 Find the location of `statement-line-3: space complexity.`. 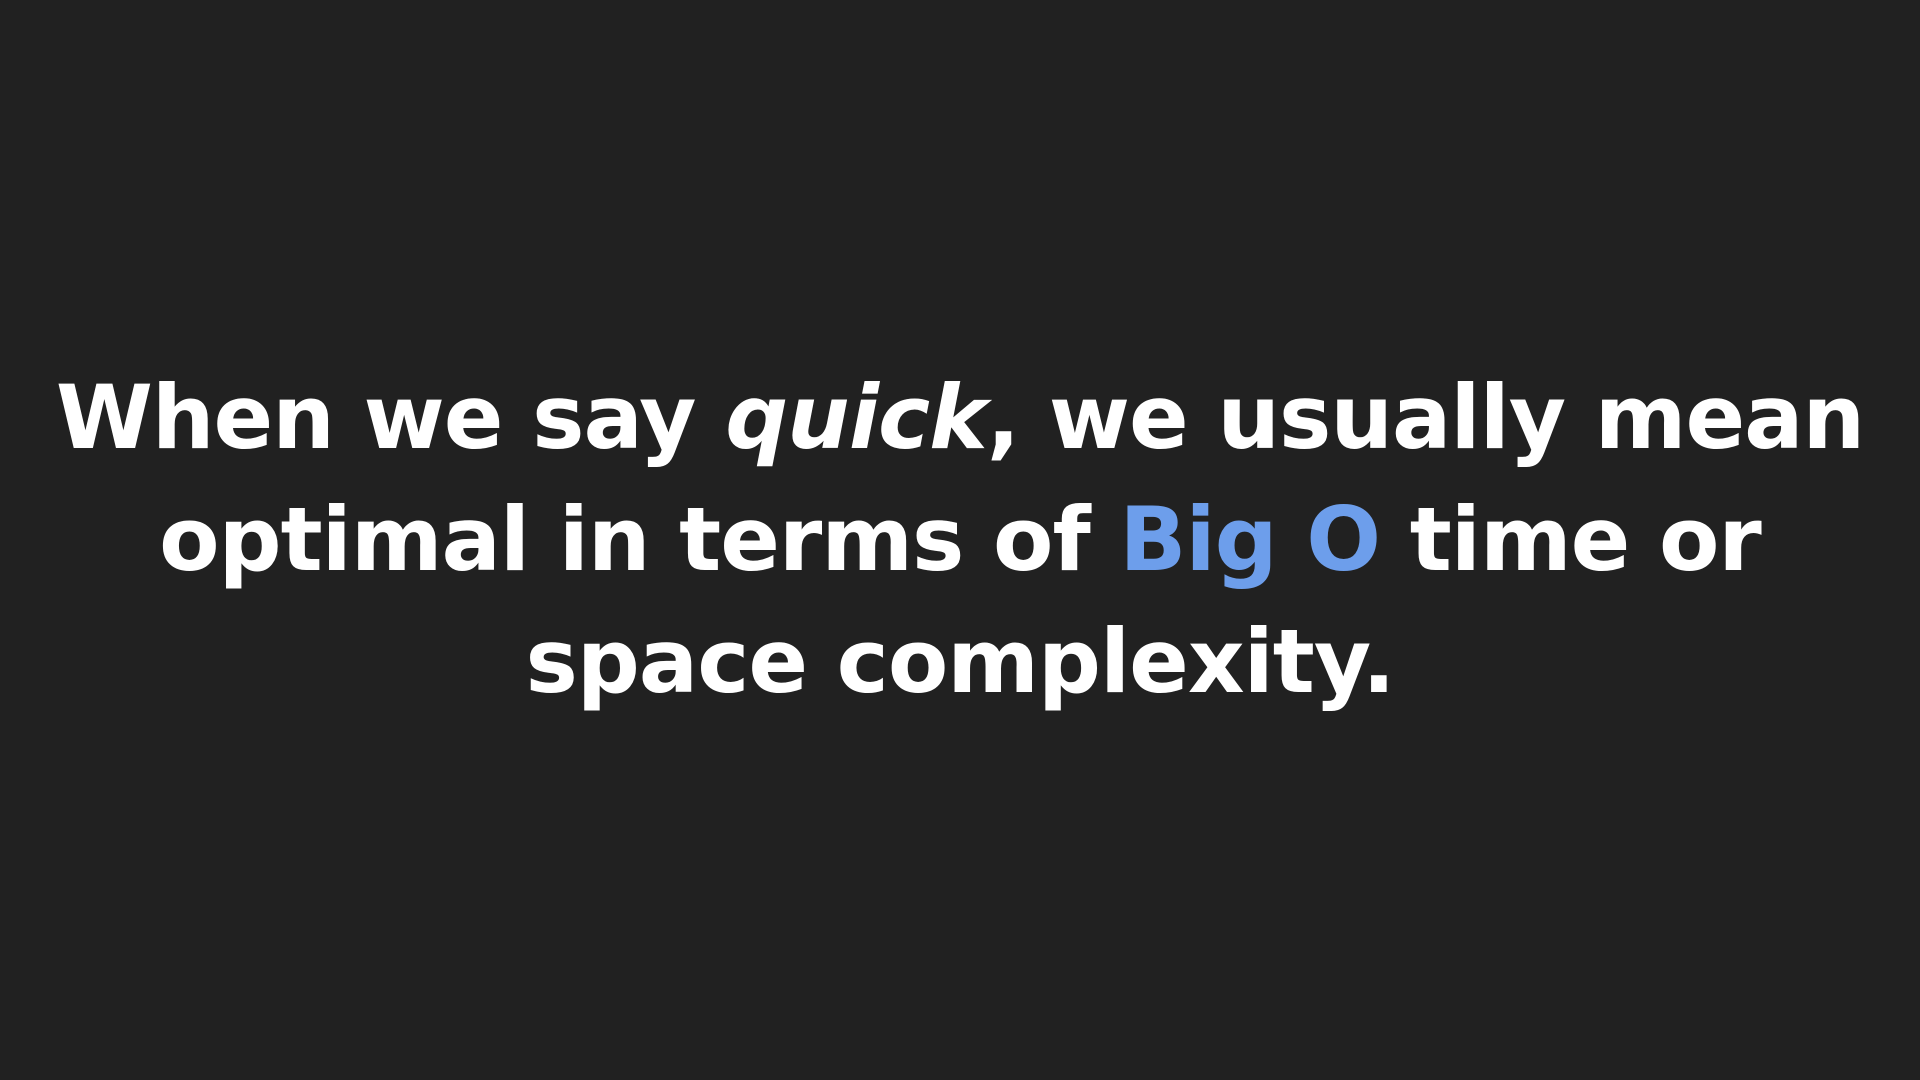

statement-line-3: space complexity. is located at coordinates (960, 662).